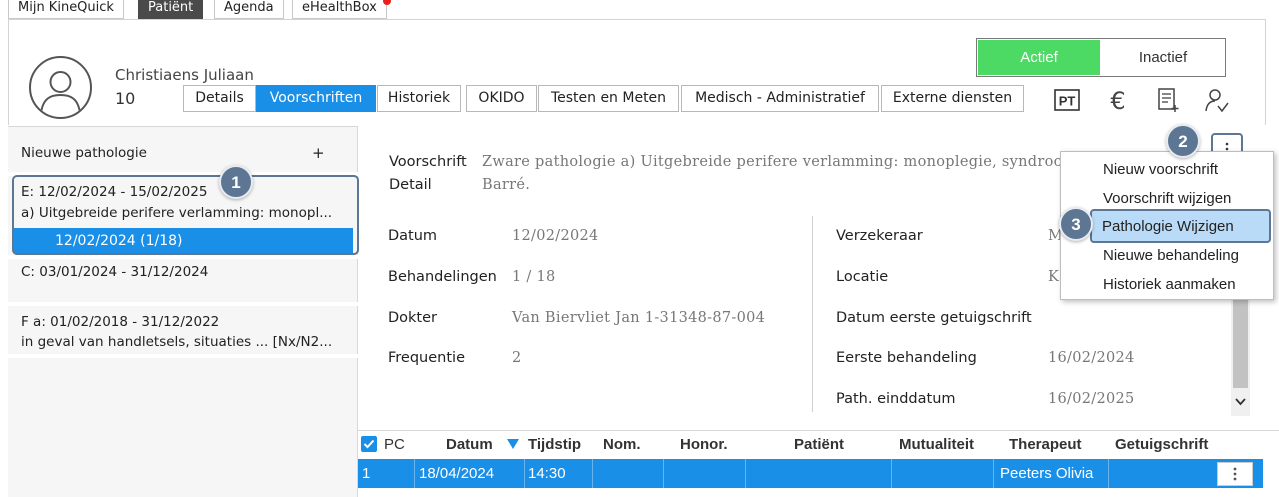 This screenshot has height=497, width=1279. What do you see at coordinates (413, 318) in the screenshot?
I see `dokter-label: Dokter` at bounding box center [413, 318].